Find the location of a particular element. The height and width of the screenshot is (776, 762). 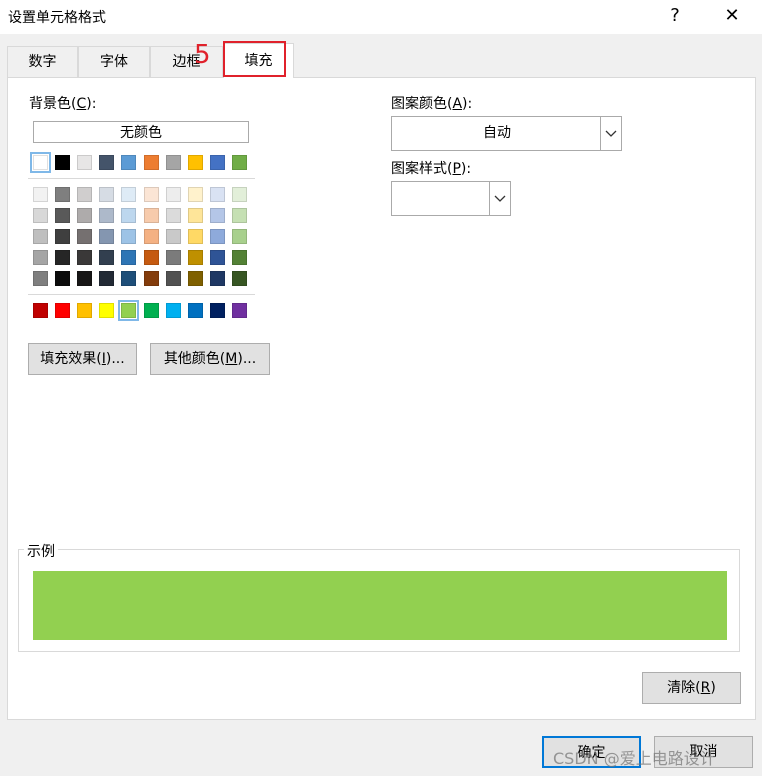

pattern-style-value is located at coordinates (441, 198).